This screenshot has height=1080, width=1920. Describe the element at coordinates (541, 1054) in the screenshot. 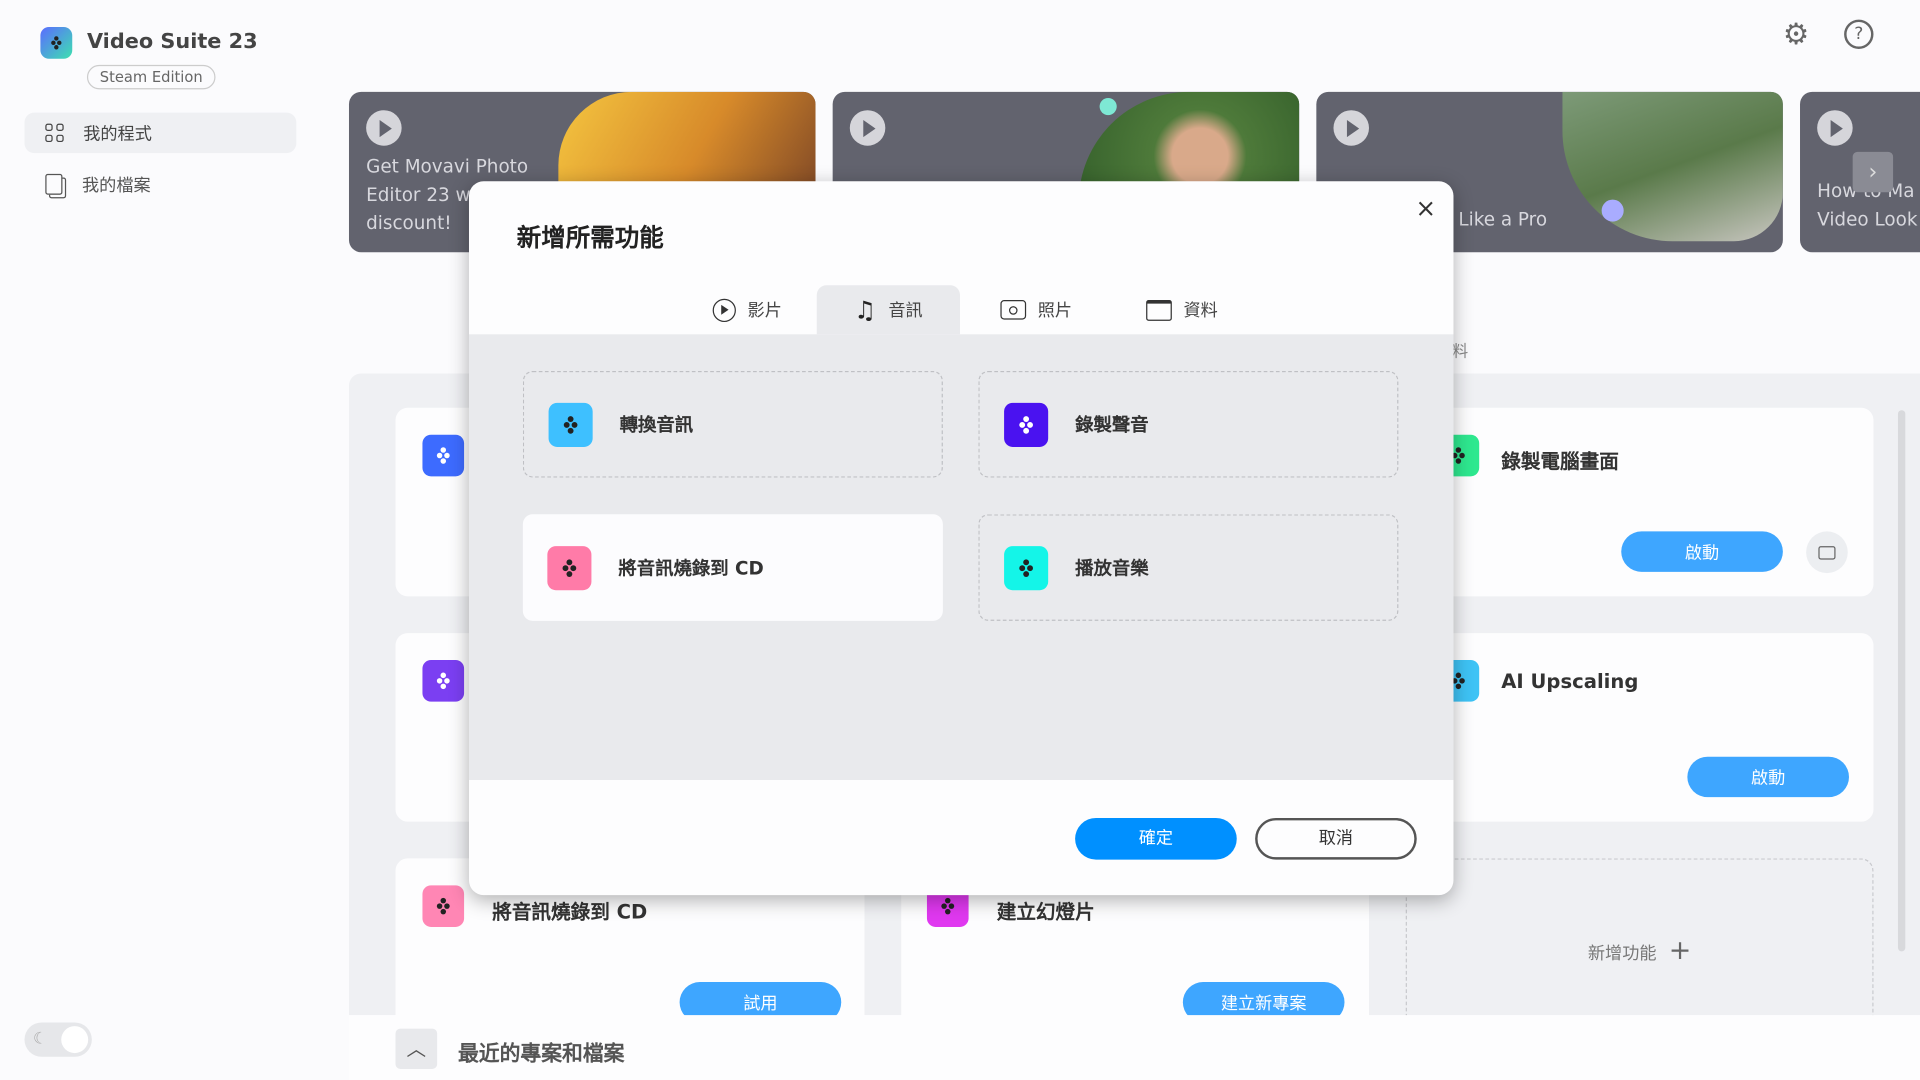

I see `recent-title: 最近的專案和檔案` at that location.